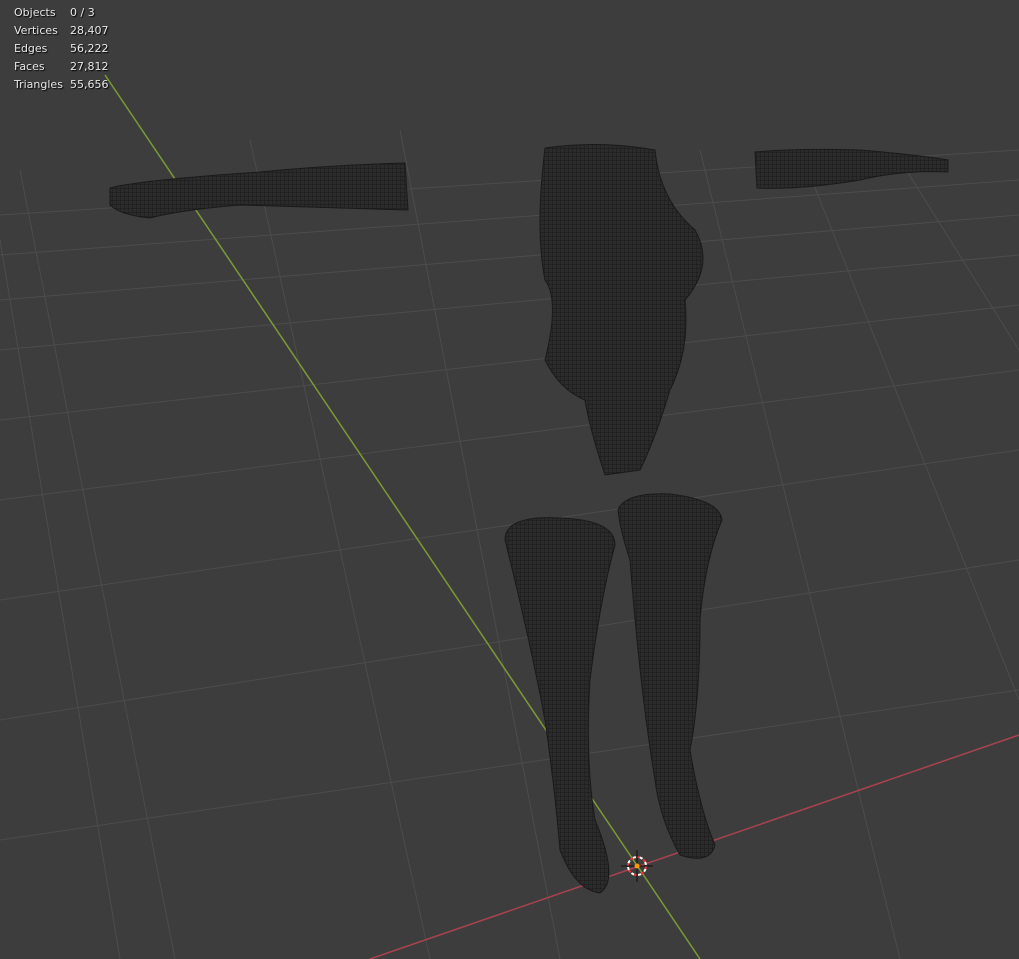  Describe the element at coordinates (31, 48) in the screenshot. I see `stat-label: Edges` at that location.